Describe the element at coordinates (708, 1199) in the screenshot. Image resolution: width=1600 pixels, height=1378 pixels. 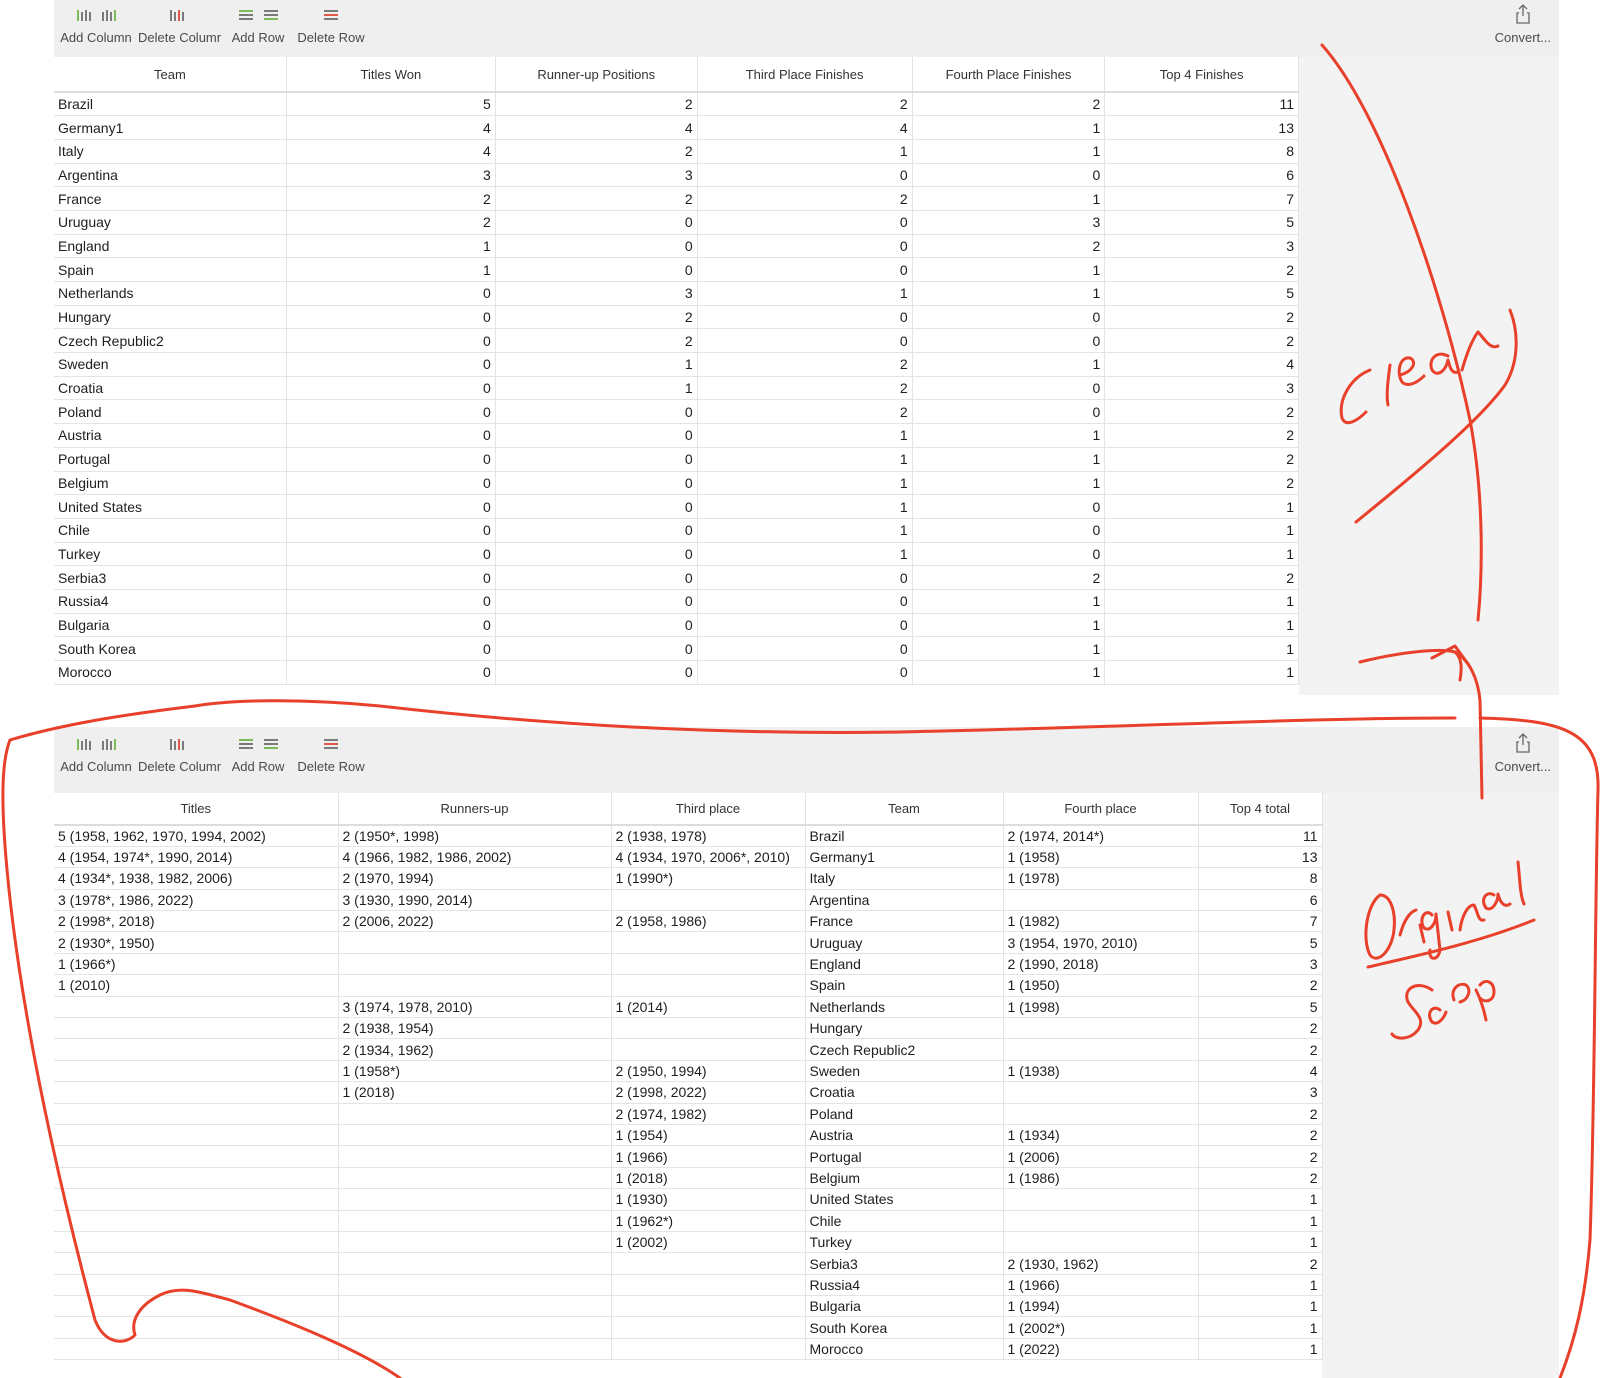
I see `table-cell: 1 (1930)` at that location.